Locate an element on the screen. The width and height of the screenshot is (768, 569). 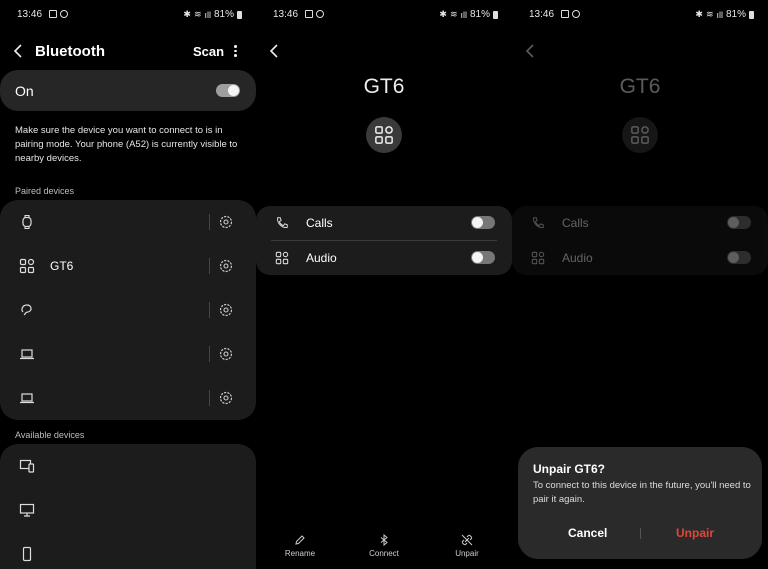
dialog-title: Unpair GT6? is located at coordinates (569, 469).